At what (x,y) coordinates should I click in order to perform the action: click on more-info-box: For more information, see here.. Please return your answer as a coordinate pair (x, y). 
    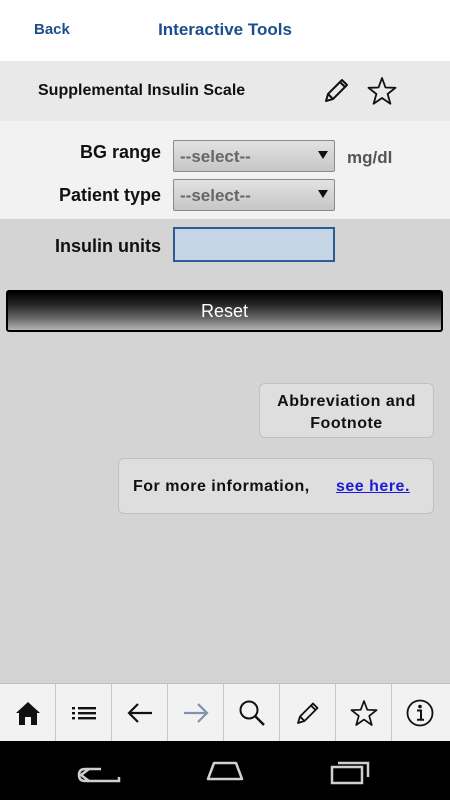
    Looking at the image, I should click on (276, 486).